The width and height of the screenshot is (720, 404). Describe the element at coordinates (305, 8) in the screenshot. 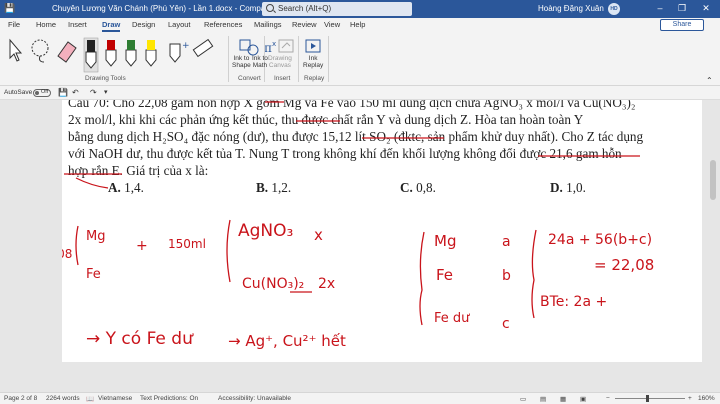

I see `search-placeholder: Search (Alt+Q)` at that location.